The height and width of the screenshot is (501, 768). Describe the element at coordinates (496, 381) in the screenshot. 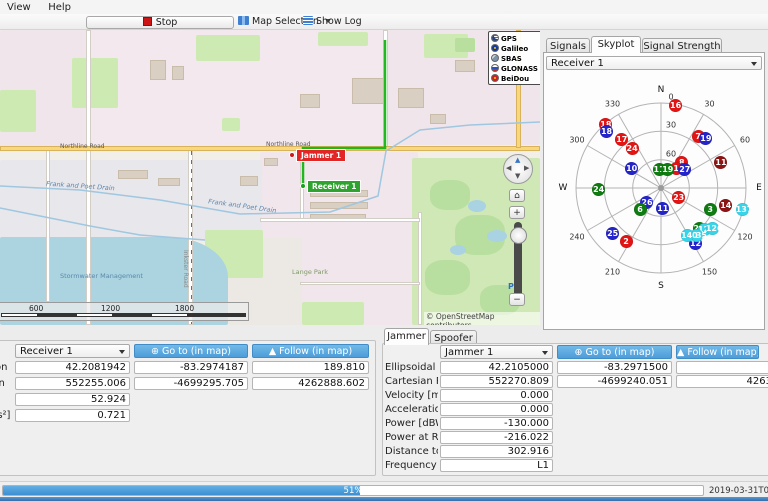

I see `value-field: 552270.809` at that location.